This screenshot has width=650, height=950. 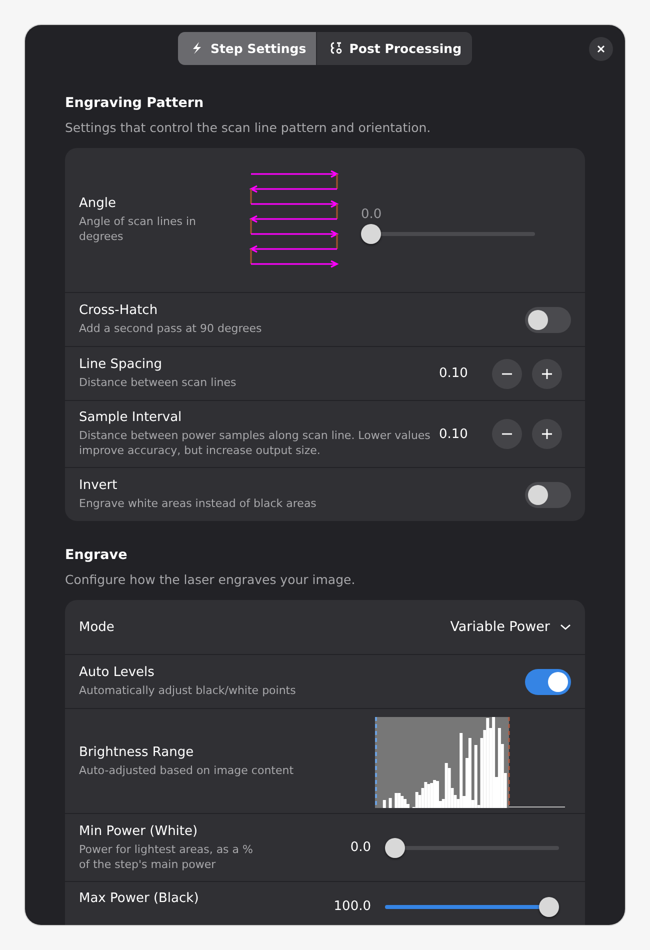 What do you see at coordinates (171, 328) in the screenshot?
I see `row-description: Add a second pass at 90 degrees` at bounding box center [171, 328].